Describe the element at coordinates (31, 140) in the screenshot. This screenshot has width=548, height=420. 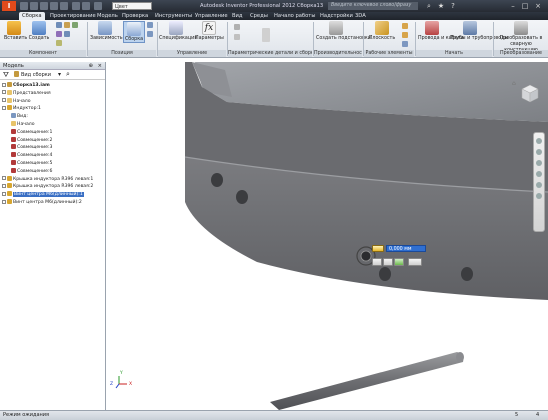
I see `tree-item: Совмещение:2` at that location.